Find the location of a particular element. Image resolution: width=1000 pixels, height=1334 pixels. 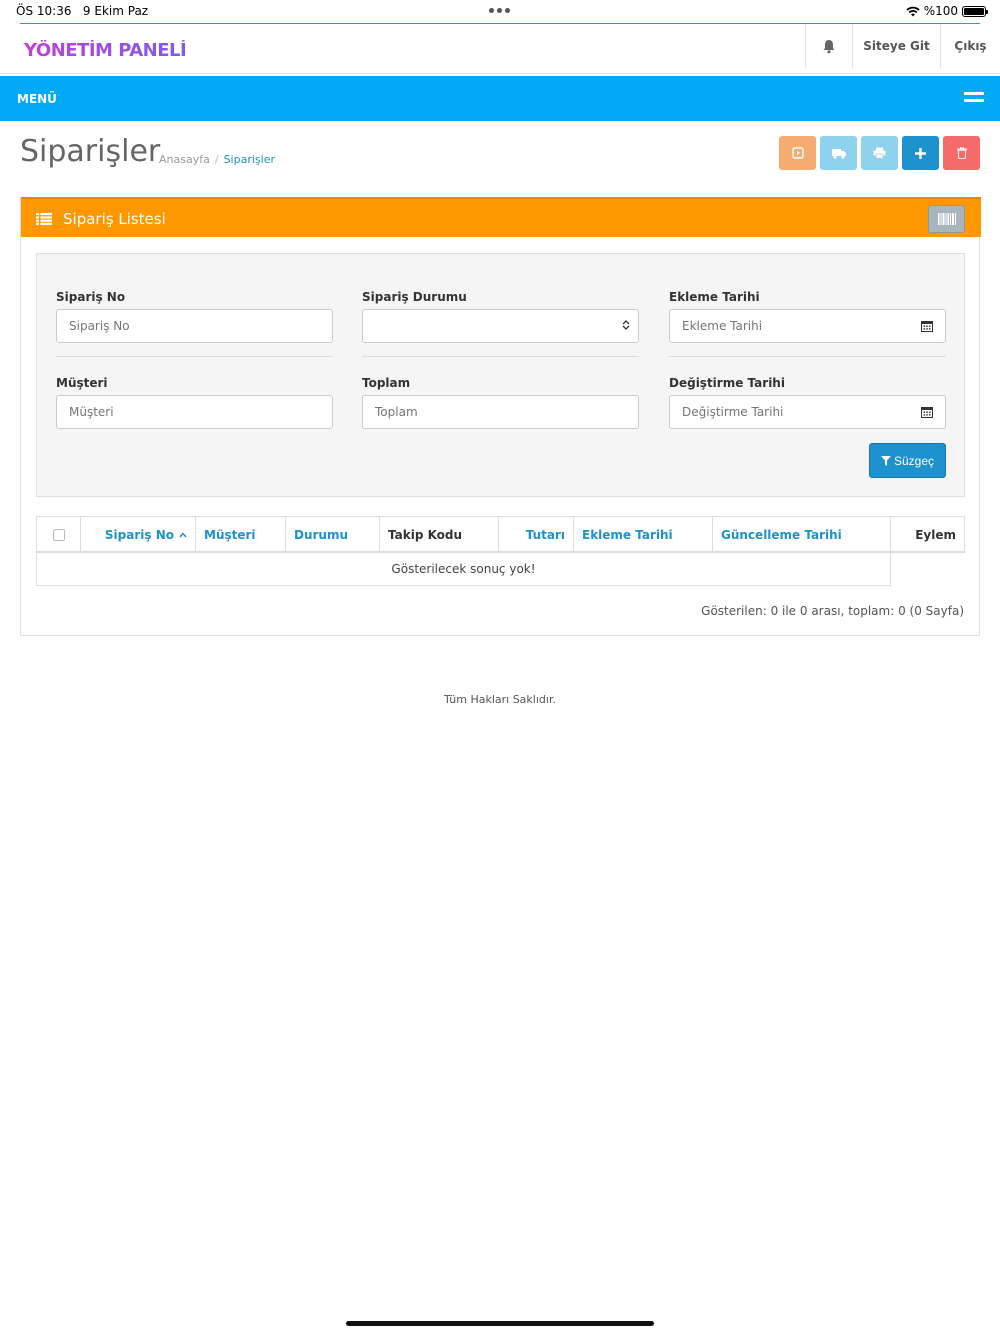

customer-label: Müşteri is located at coordinates (82, 383).